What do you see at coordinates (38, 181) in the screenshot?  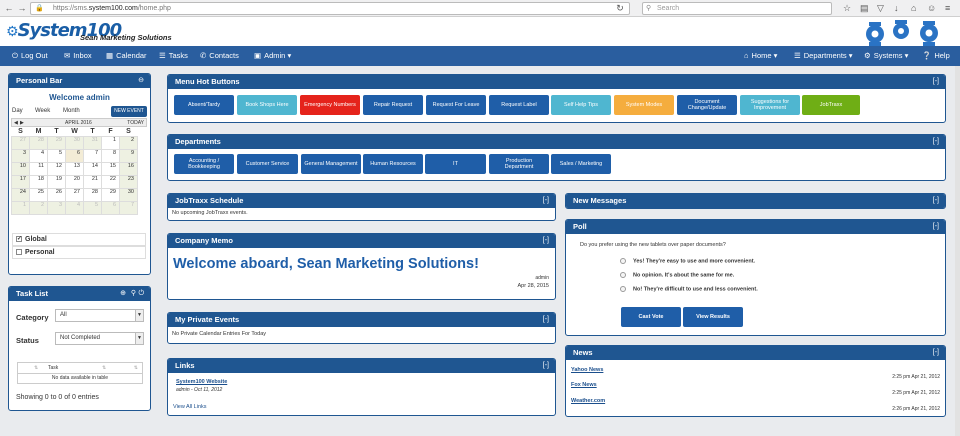 I see `calendar-day: 18` at bounding box center [38, 181].